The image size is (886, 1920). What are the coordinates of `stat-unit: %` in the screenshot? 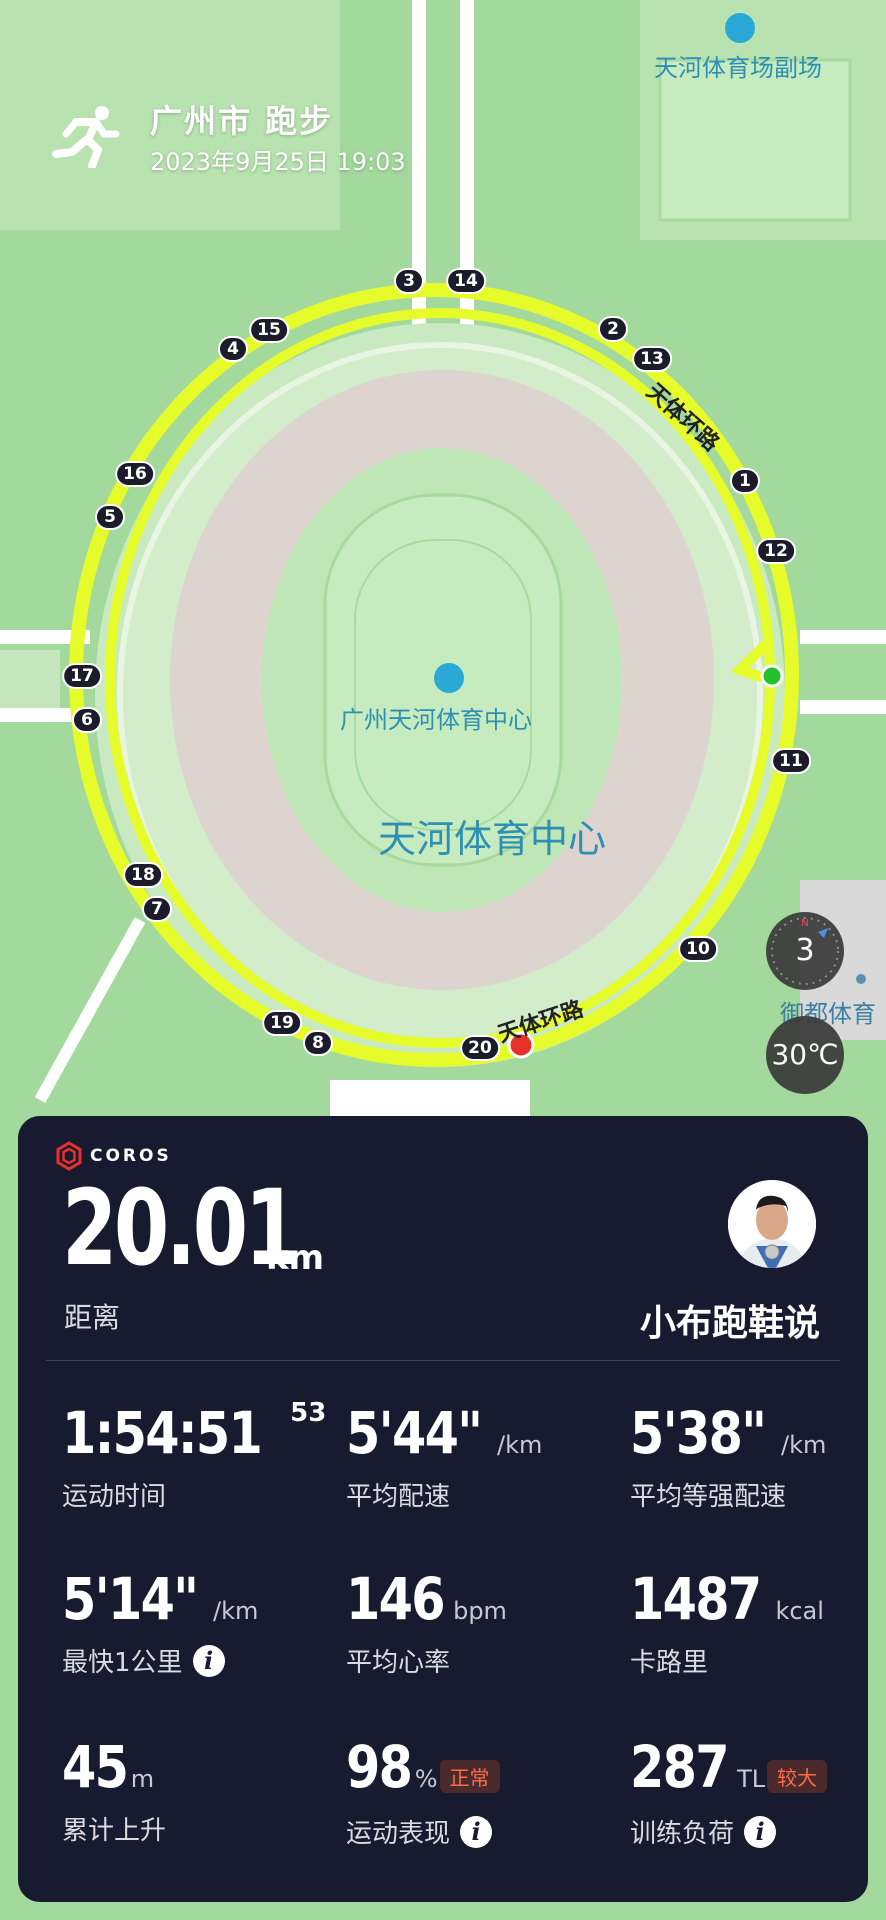 It's located at (426, 1779).